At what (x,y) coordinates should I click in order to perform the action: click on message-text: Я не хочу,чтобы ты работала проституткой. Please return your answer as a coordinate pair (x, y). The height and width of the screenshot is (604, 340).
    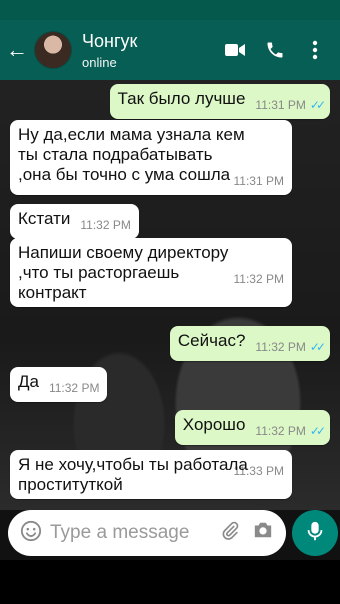
    Looking at the image, I should click on (133, 474).